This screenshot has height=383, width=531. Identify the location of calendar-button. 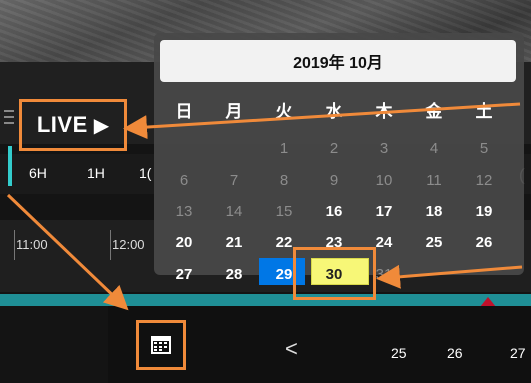
(161, 345).